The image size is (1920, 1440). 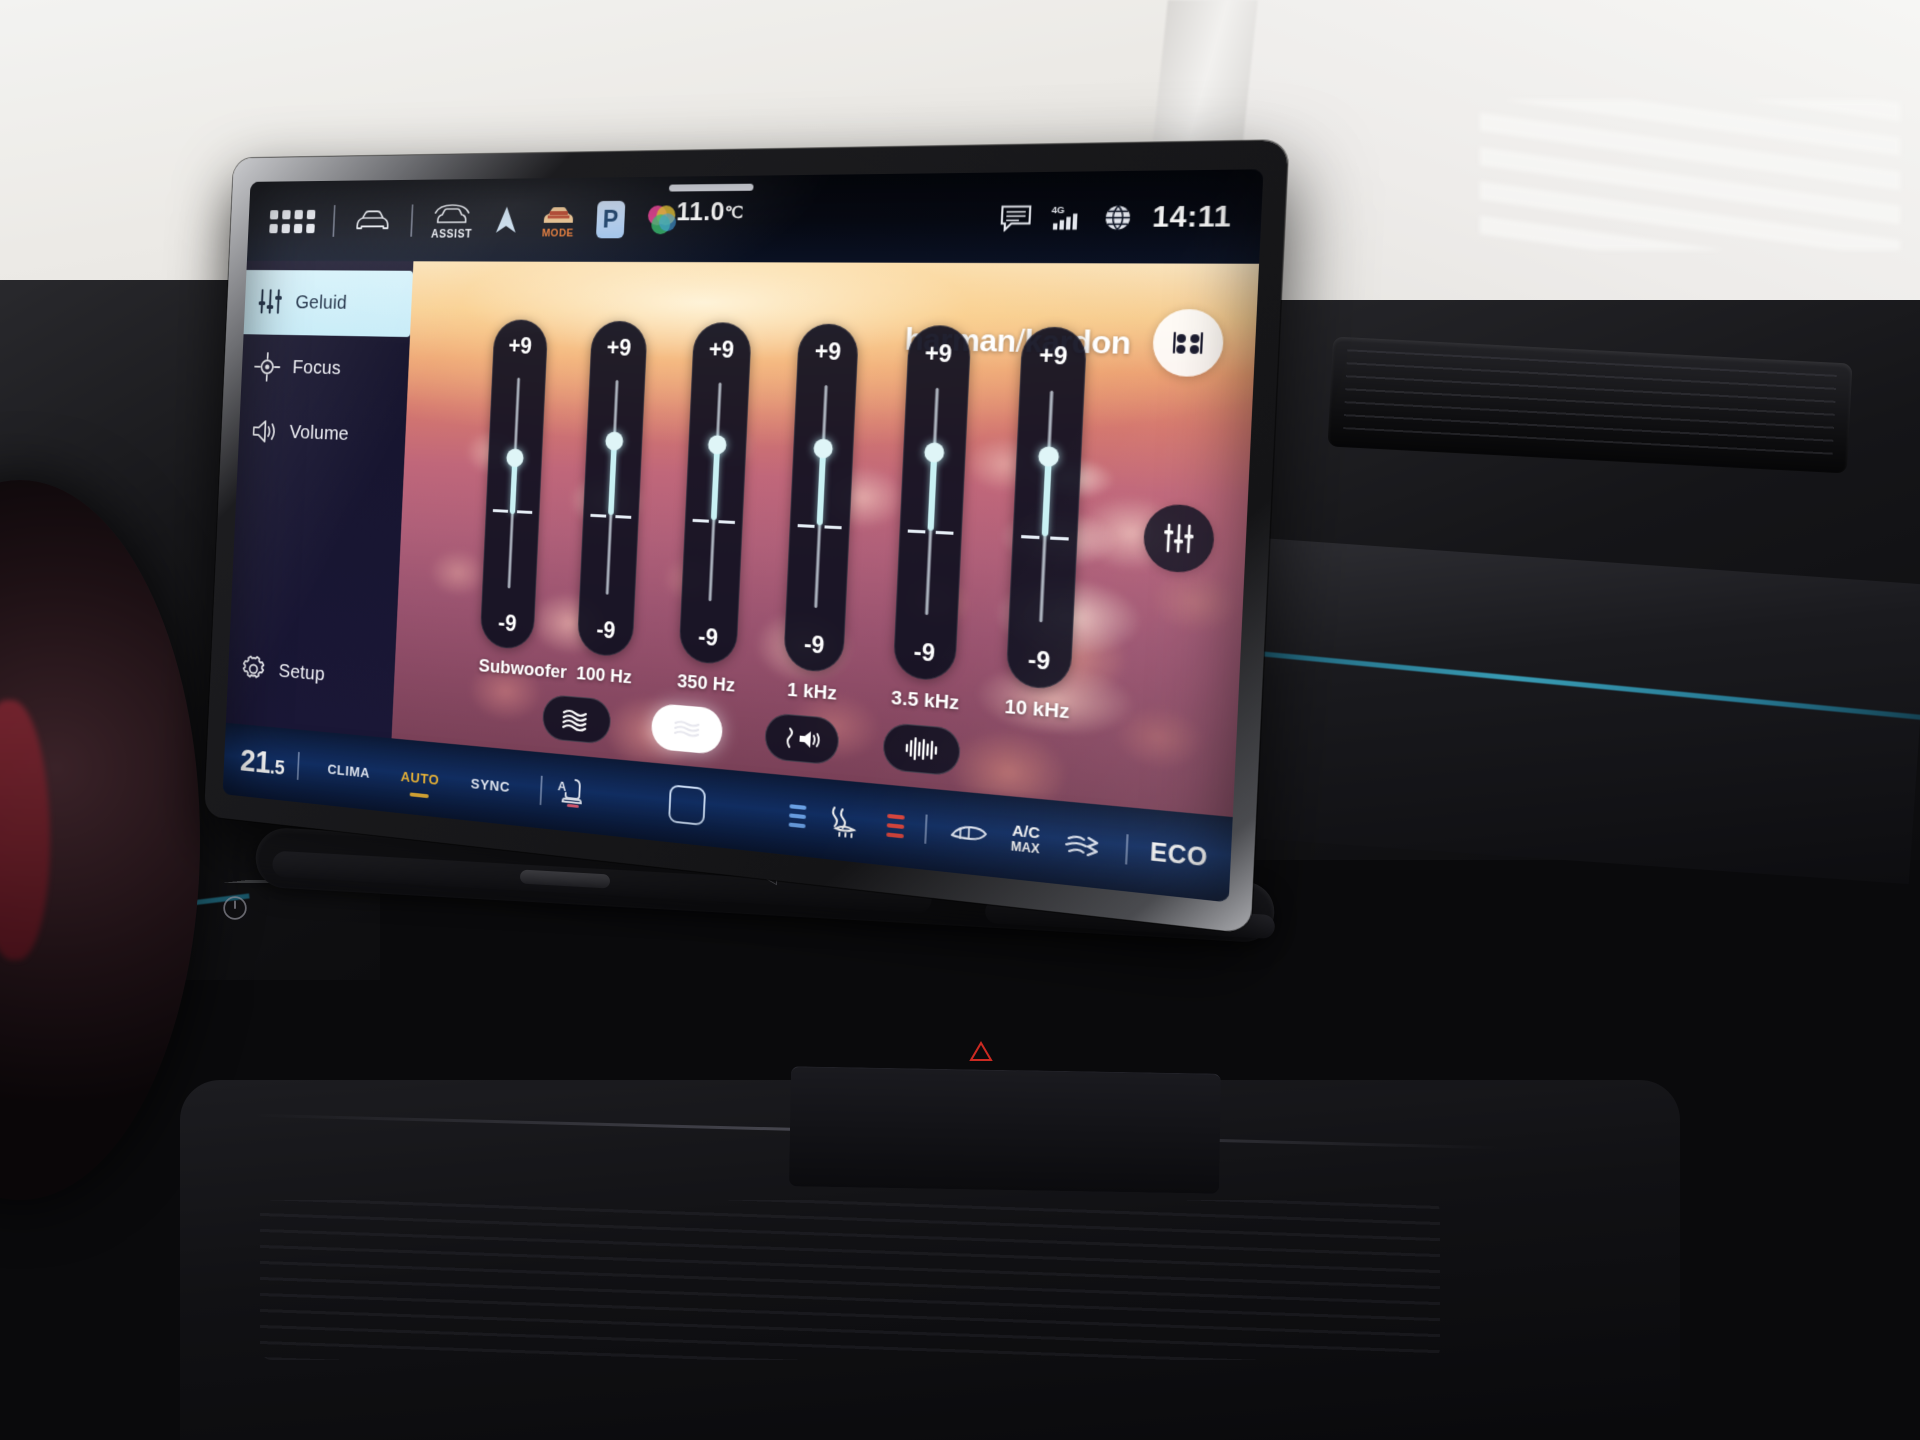 What do you see at coordinates (319, 499) in the screenshot?
I see `sidebar: Geluid Focus Volume Setup` at bounding box center [319, 499].